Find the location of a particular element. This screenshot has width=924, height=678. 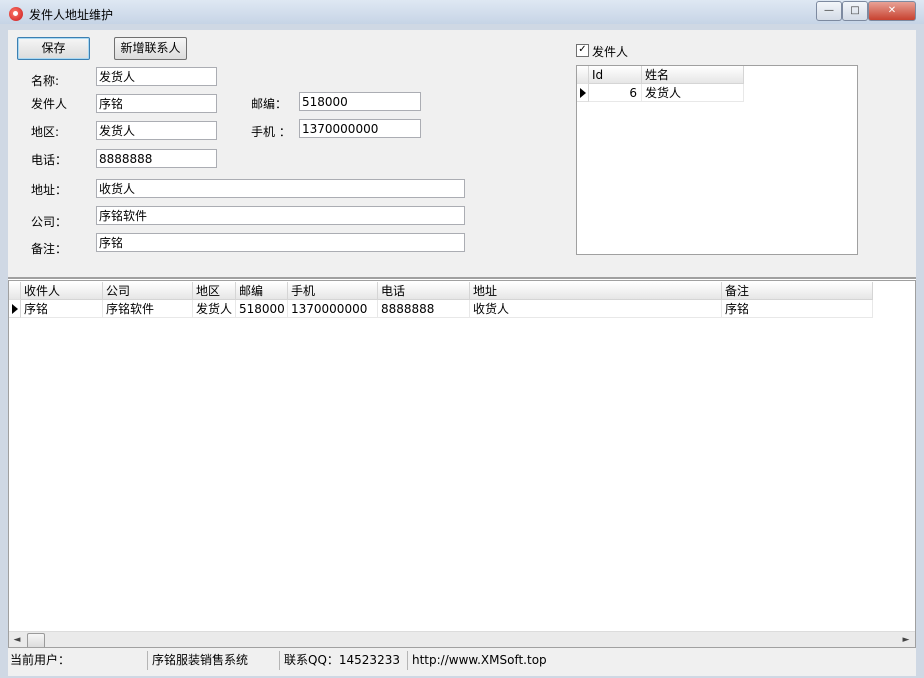

save-button: 保存 is located at coordinates (53, 48).